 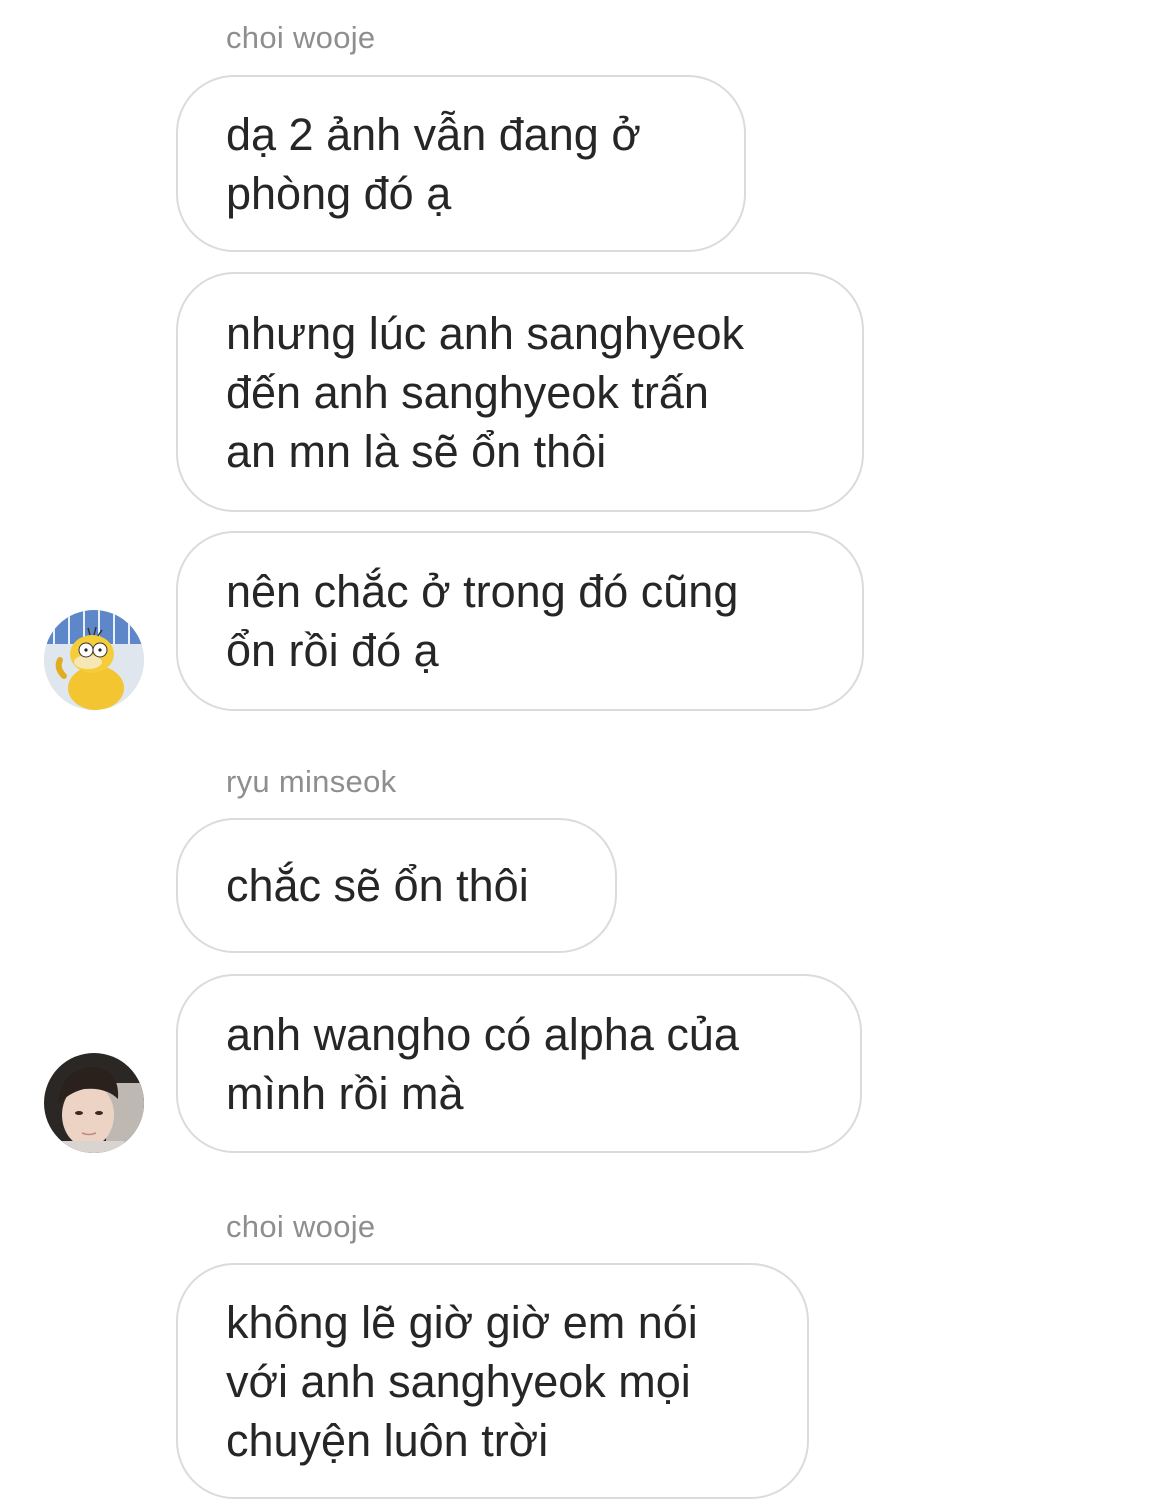 What do you see at coordinates (94, 660) in the screenshot?
I see `psyduck-avatar` at bounding box center [94, 660].